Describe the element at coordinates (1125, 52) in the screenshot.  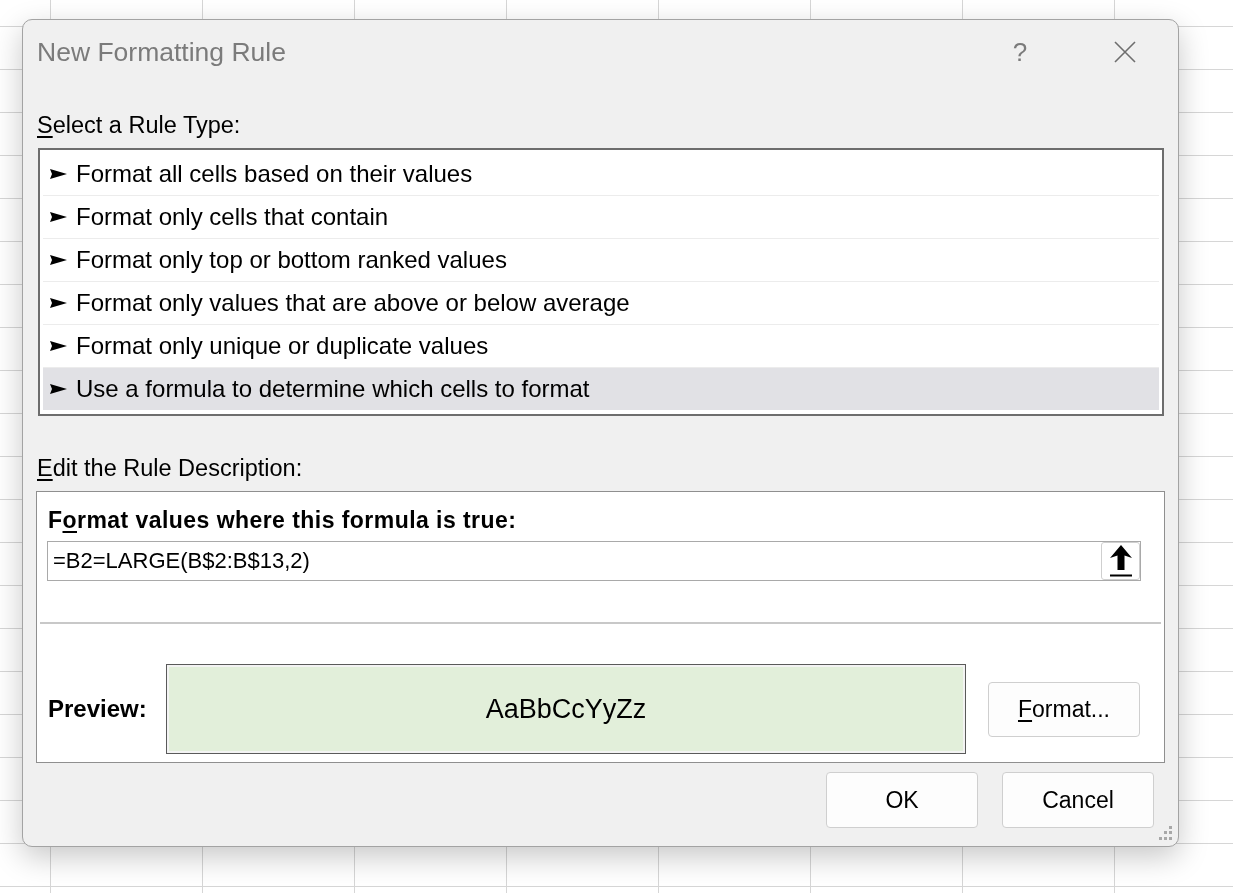
I see `close-icon` at that location.